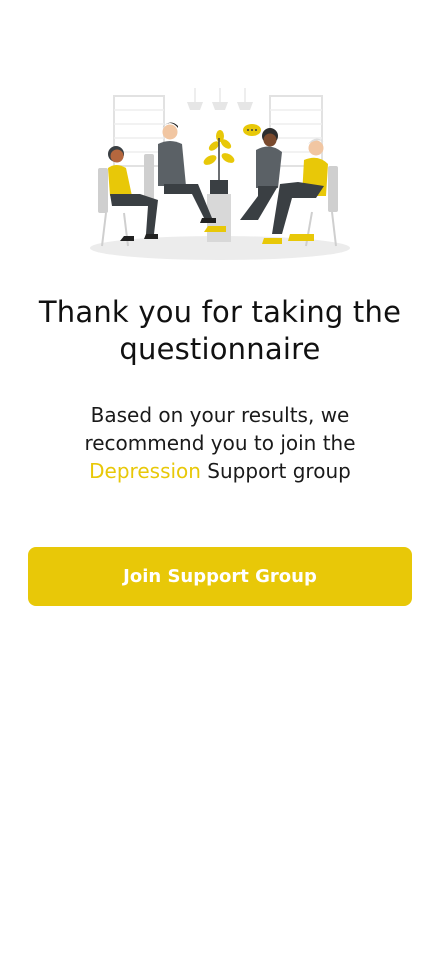 This screenshot has width=440, height=956. Describe the element at coordinates (220, 576) in the screenshot. I see `join-support-group-button: Join Support Group` at that location.